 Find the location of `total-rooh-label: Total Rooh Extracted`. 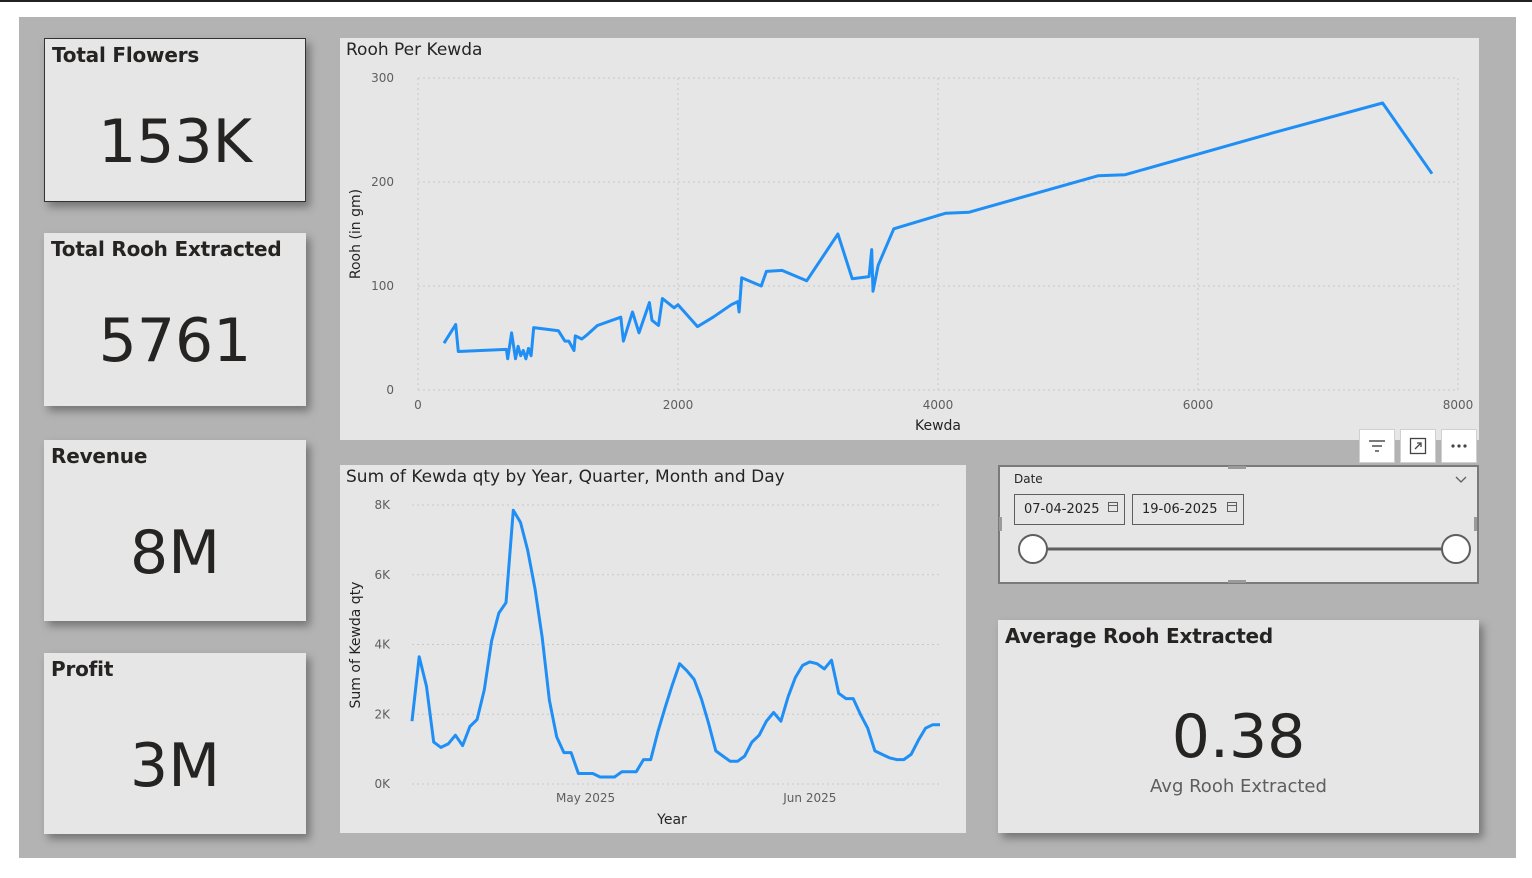

total-rooh-label: Total Rooh Extracted is located at coordinates (166, 249).